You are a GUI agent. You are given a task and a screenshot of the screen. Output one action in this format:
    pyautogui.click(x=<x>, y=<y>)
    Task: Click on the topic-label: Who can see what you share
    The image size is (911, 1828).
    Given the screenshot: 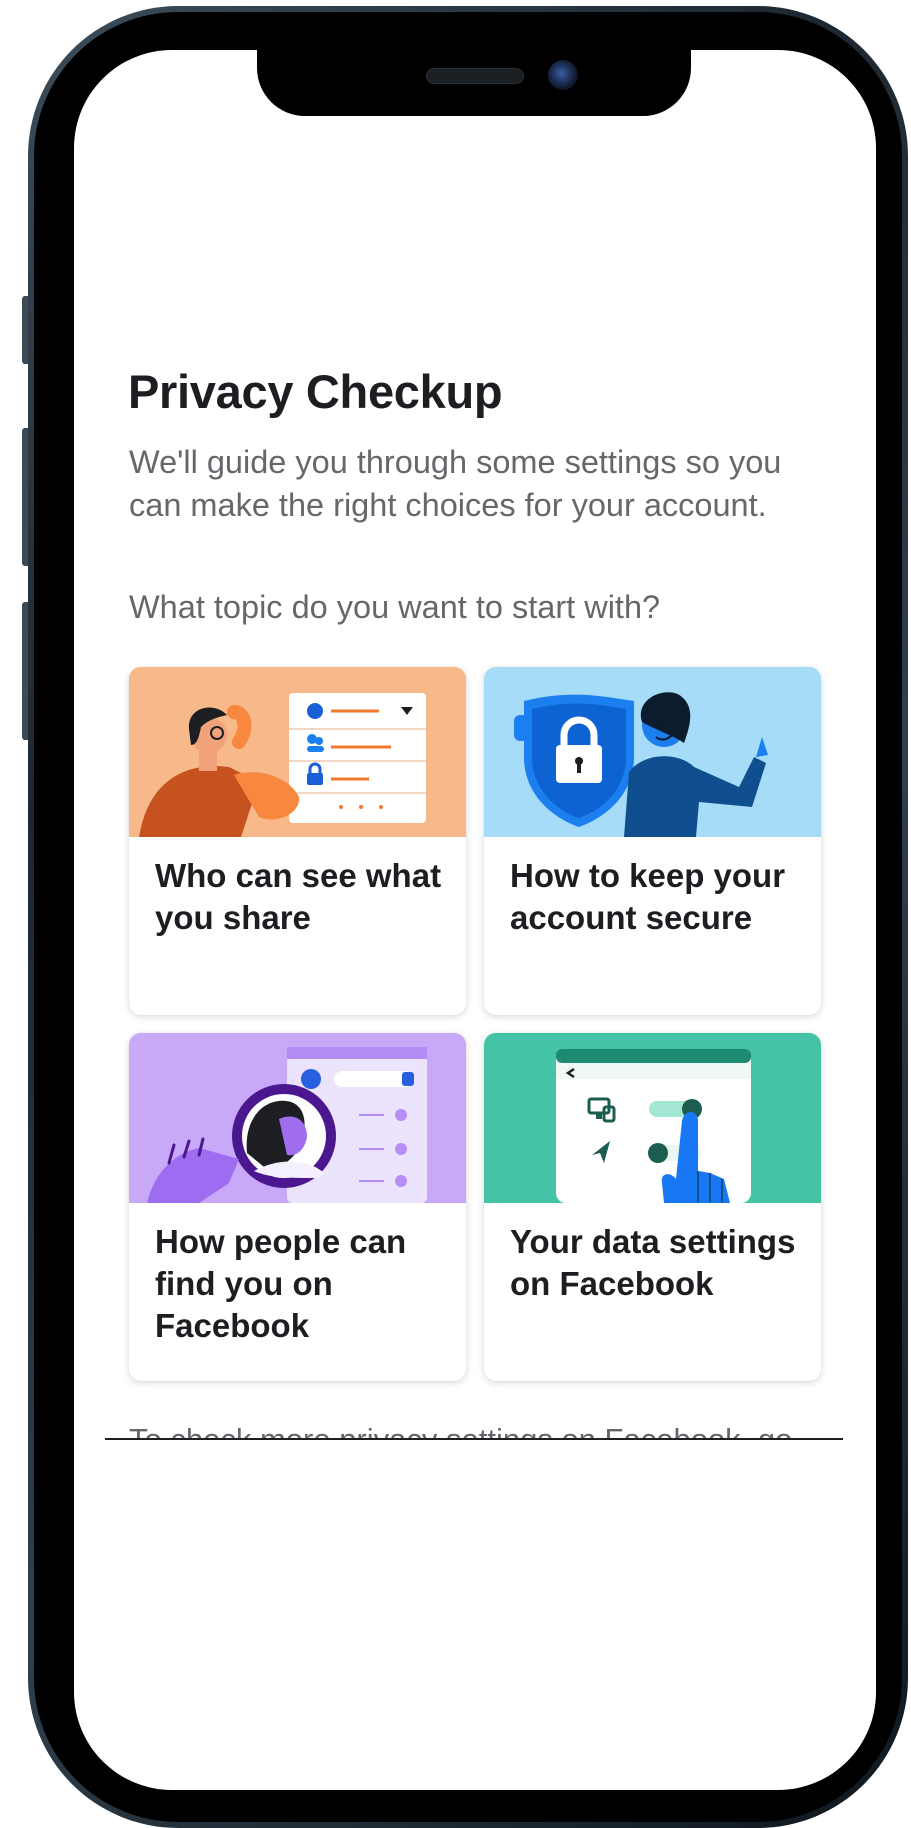 What is the action you would take?
    pyautogui.click(x=298, y=896)
    